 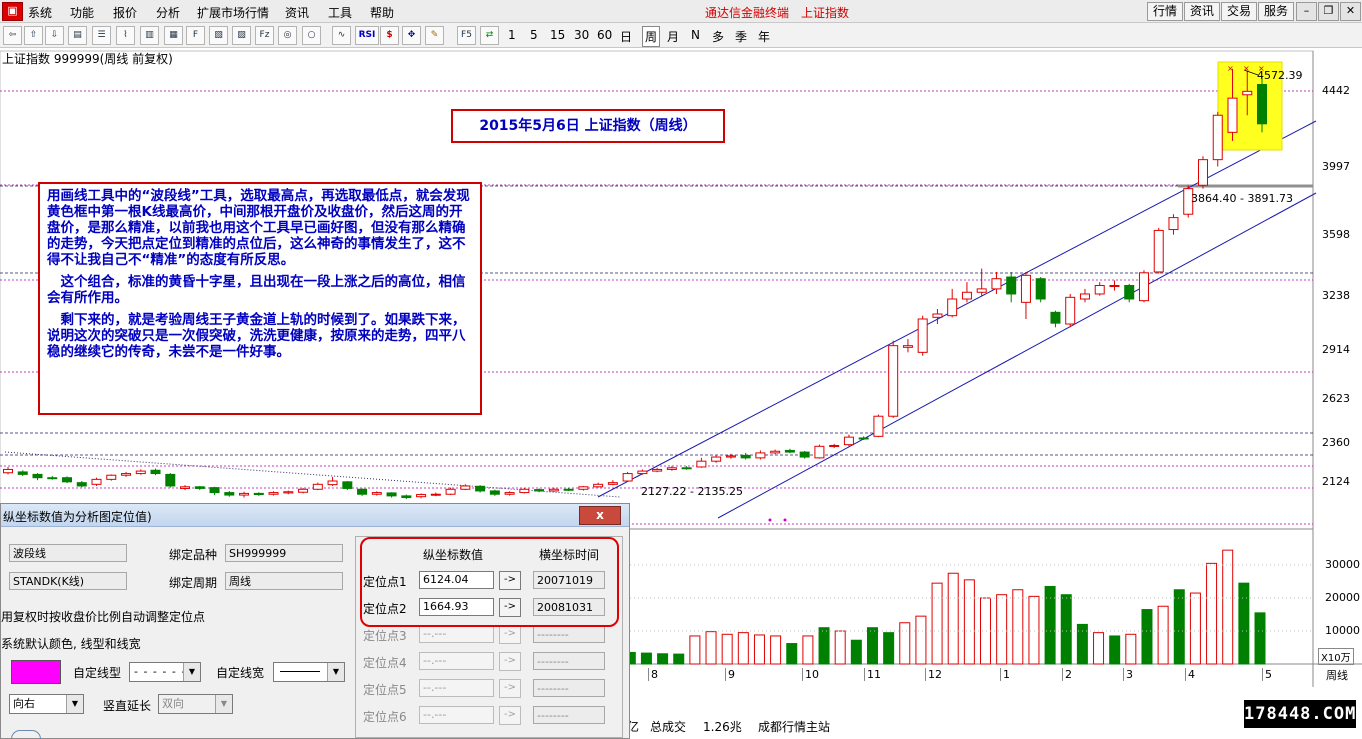 What do you see at coordinates (173, 35) in the screenshot?
I see `grid-icon: ▦` at bounding box center [173, 35].